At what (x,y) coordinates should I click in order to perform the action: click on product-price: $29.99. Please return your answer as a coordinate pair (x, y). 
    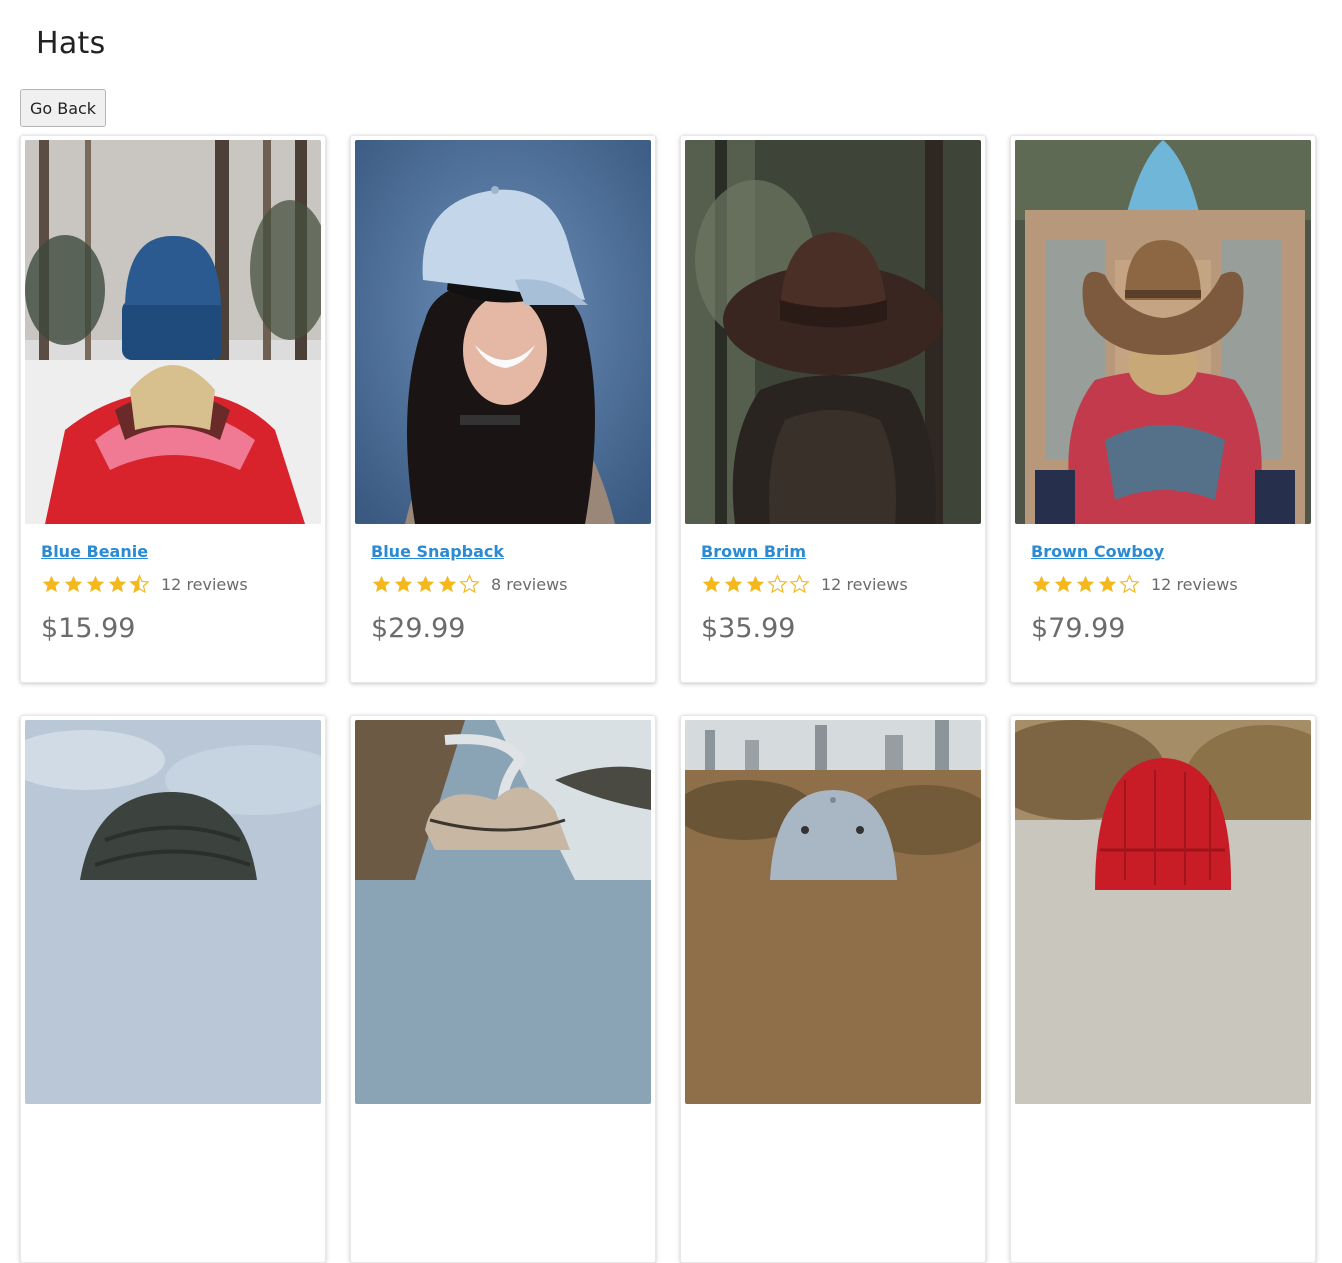
    Looking at the image, I should click on (418, 628).